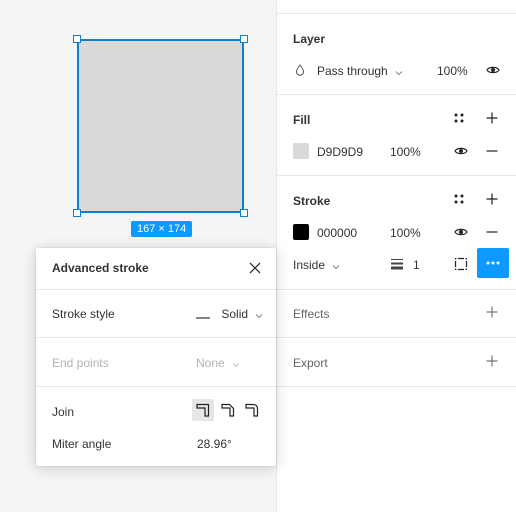  What do you see at coordinates (311, 314) in the screenshot?
I see `effects-heading: Effects` at bounding box center [311, 314].